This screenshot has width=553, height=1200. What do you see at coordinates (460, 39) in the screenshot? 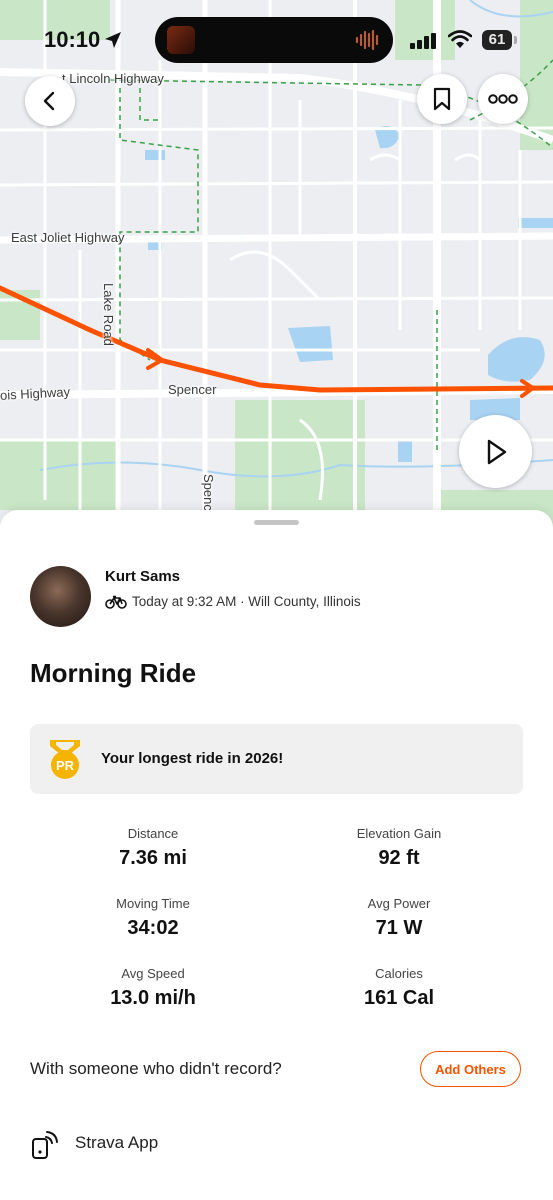
I see `wifi-icon` at bounding box center [460, 39].